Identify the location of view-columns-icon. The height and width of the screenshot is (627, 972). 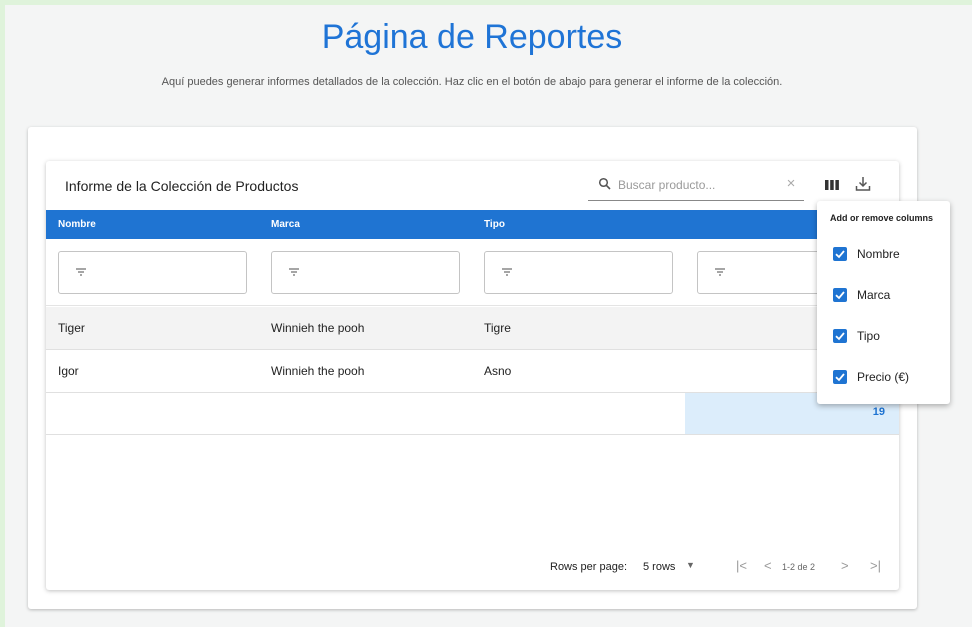
(832, 185).